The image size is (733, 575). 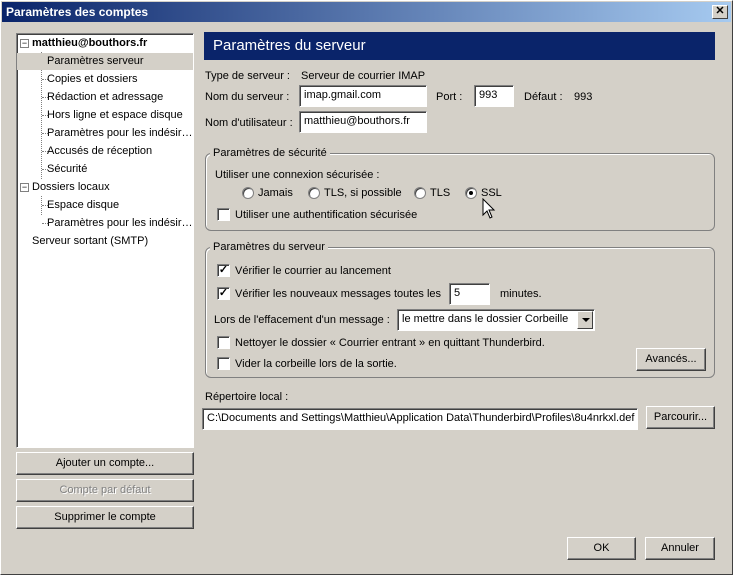 What do you see at coordinates (314, 193) in the screenshot?
I see `radio-tls-if-possible` at bounding box center [314, 193].